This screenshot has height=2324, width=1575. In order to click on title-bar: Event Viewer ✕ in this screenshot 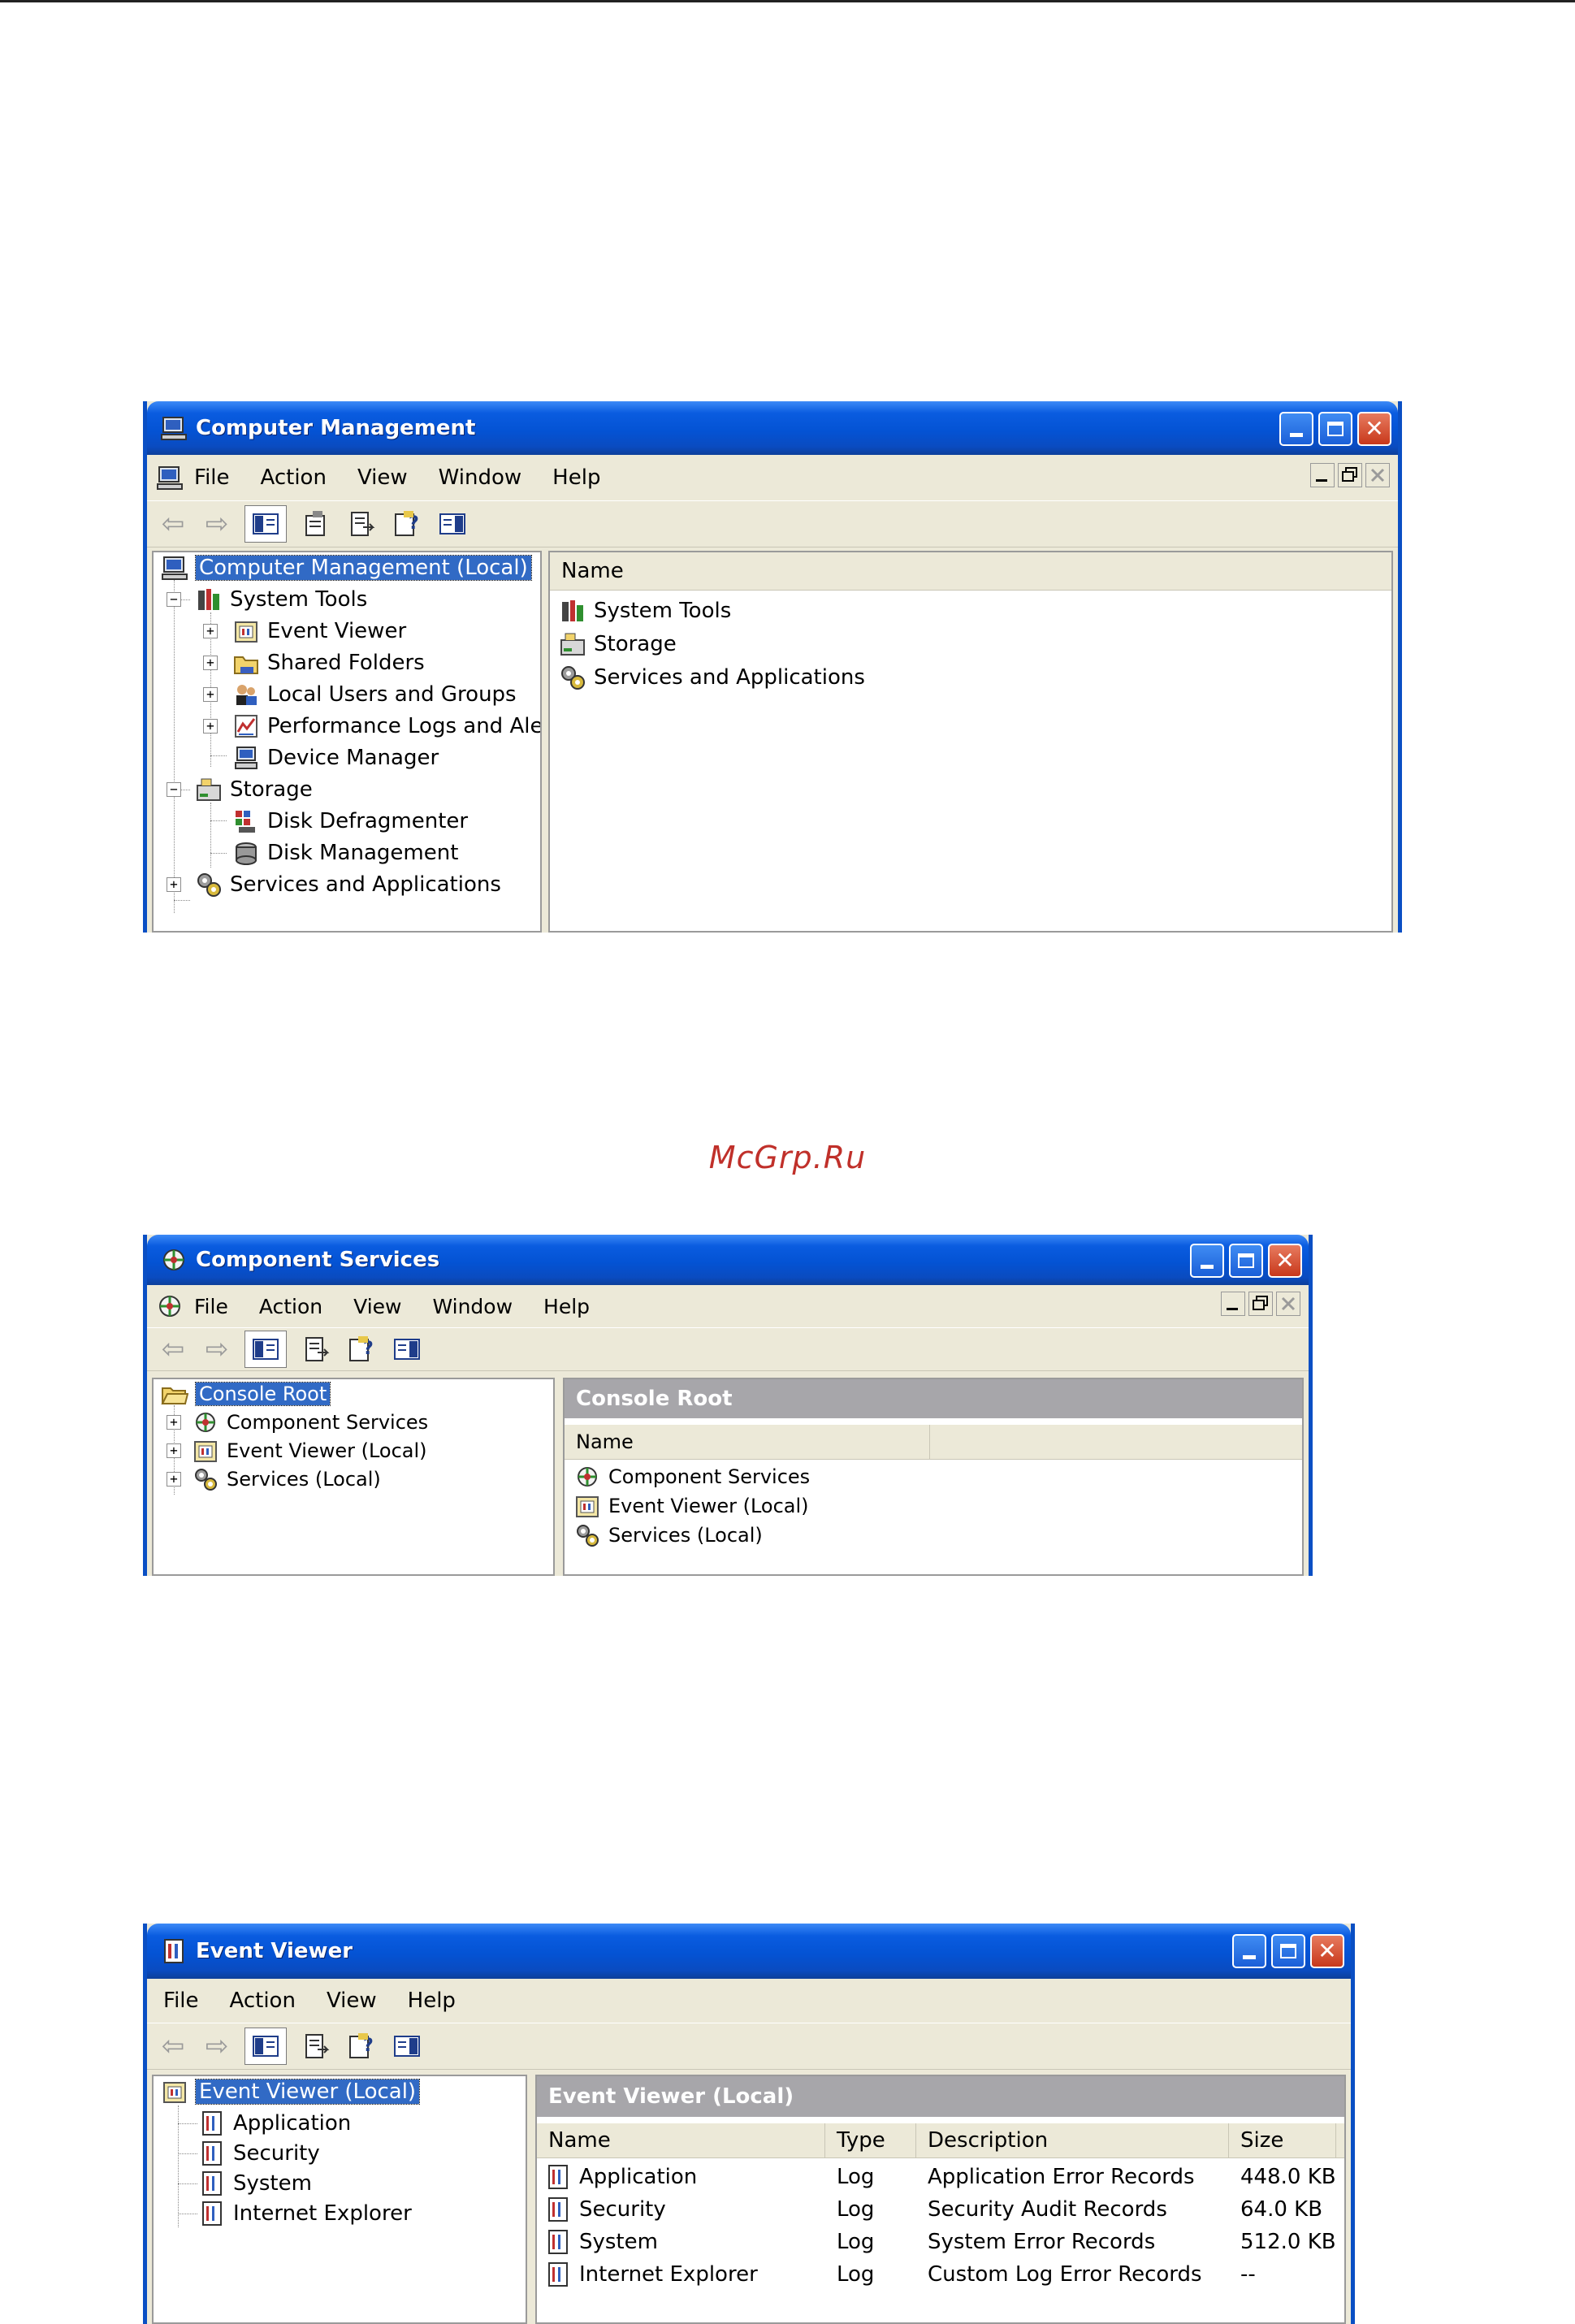, I will do `click(749, 1951)`.